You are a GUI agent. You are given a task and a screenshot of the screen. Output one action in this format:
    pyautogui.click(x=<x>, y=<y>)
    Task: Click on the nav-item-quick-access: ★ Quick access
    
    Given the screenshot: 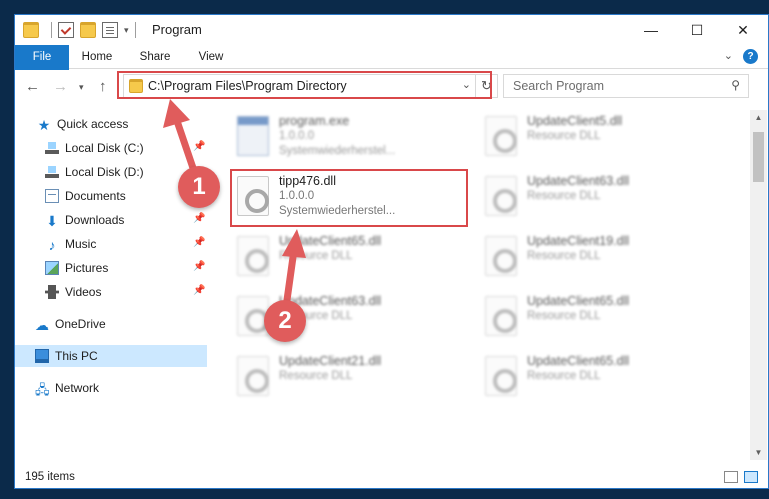 What is the action you would take?
    pyautogui.click(x=122, y=124)
    